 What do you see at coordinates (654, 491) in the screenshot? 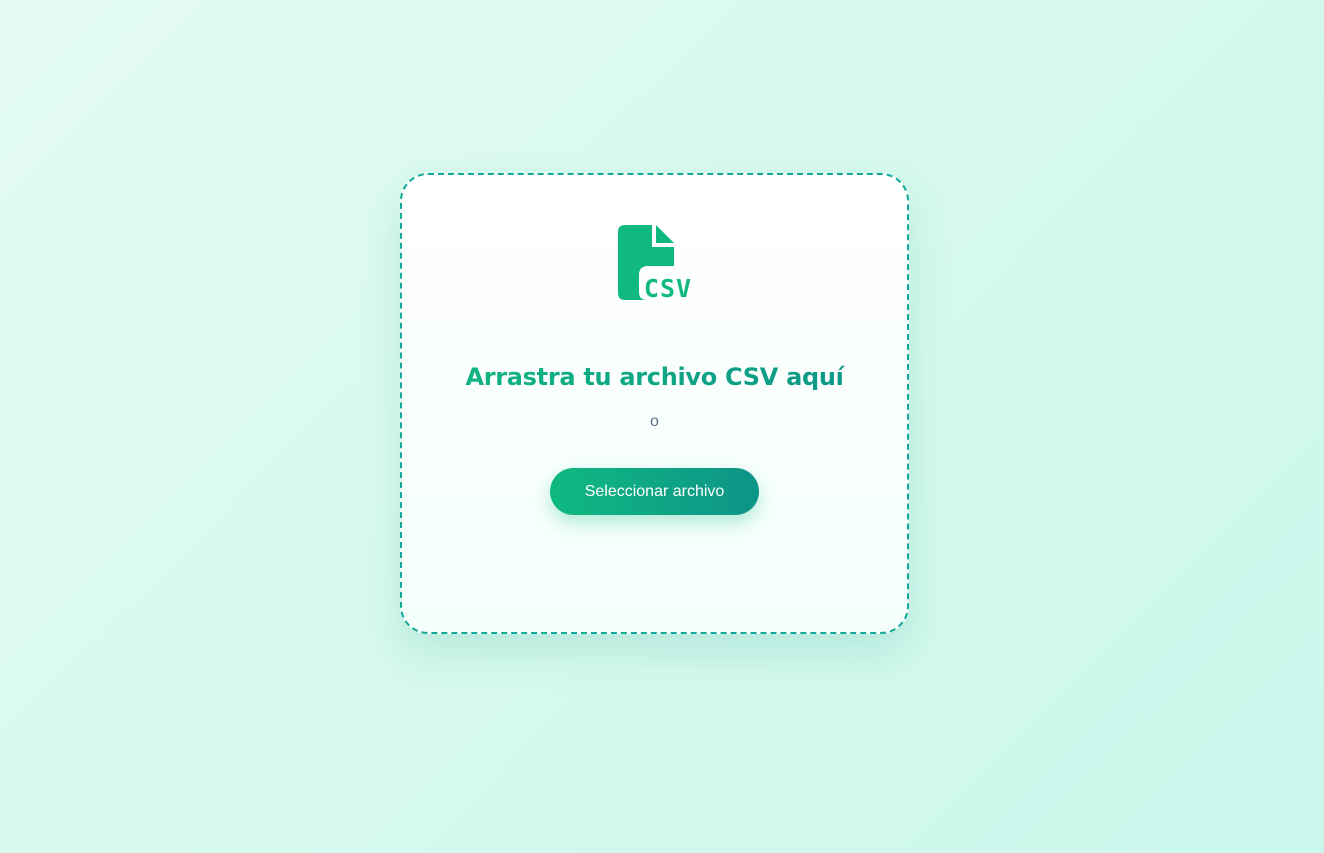
I see `select-file-button: Seleccionar archivo` at bounding box center [654, 491].